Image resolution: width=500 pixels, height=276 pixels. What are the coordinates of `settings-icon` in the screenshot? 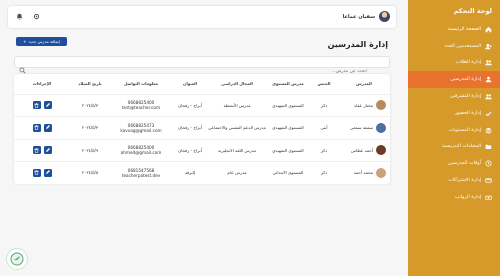 It's located at (36, 16).